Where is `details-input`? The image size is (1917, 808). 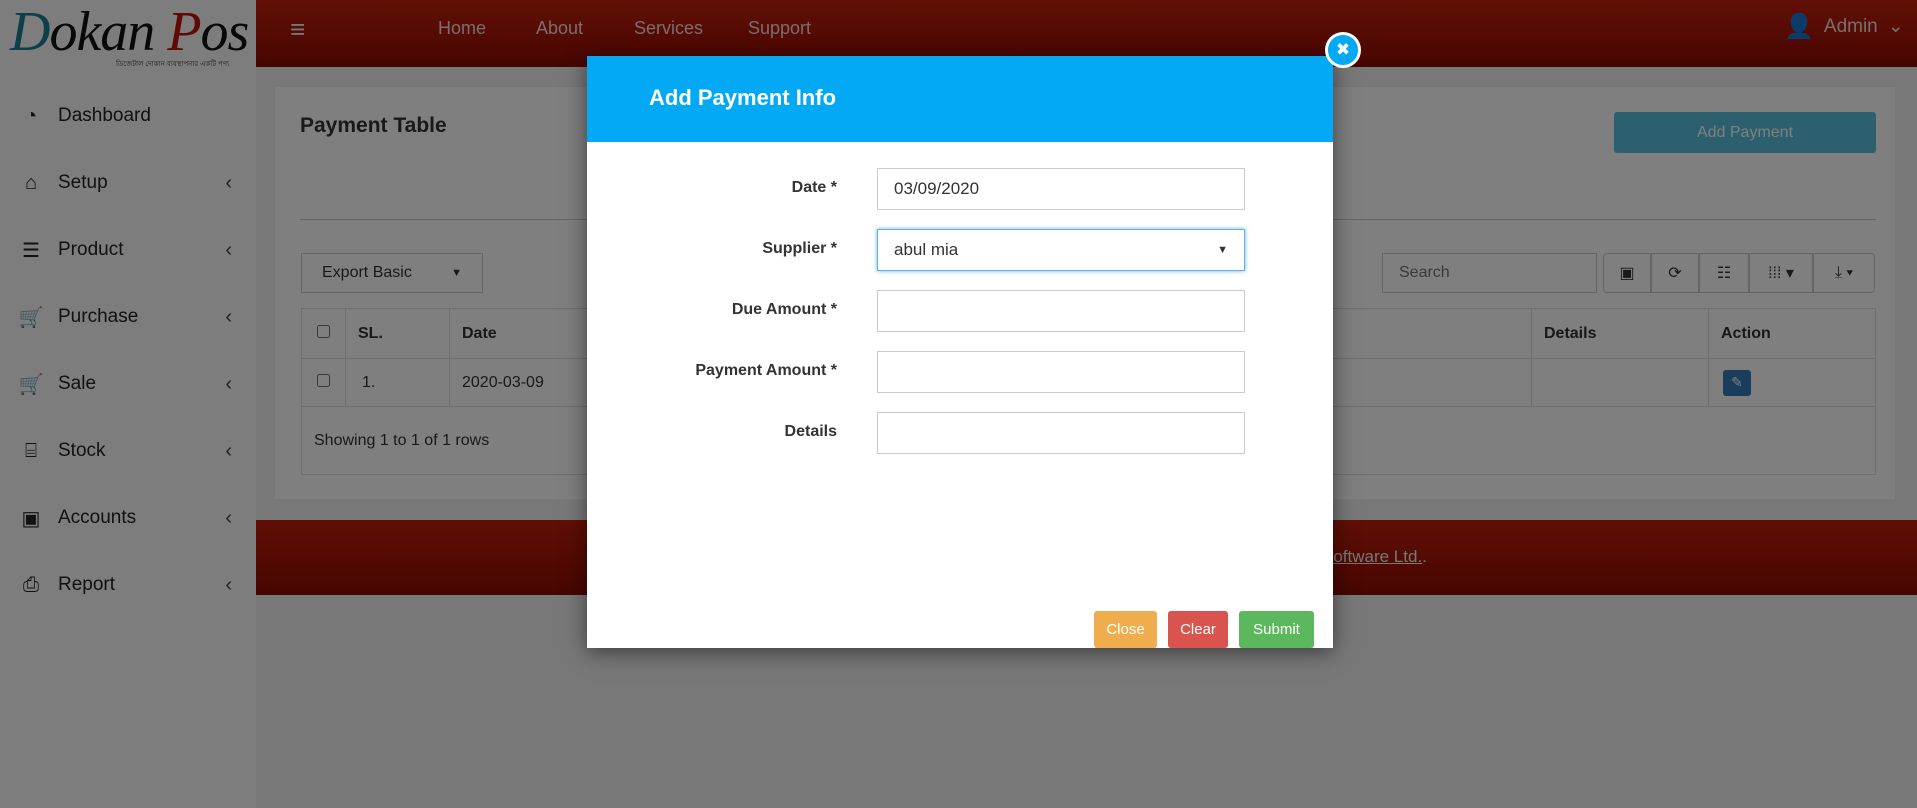
details-input is located at coordinates (1061, 433).